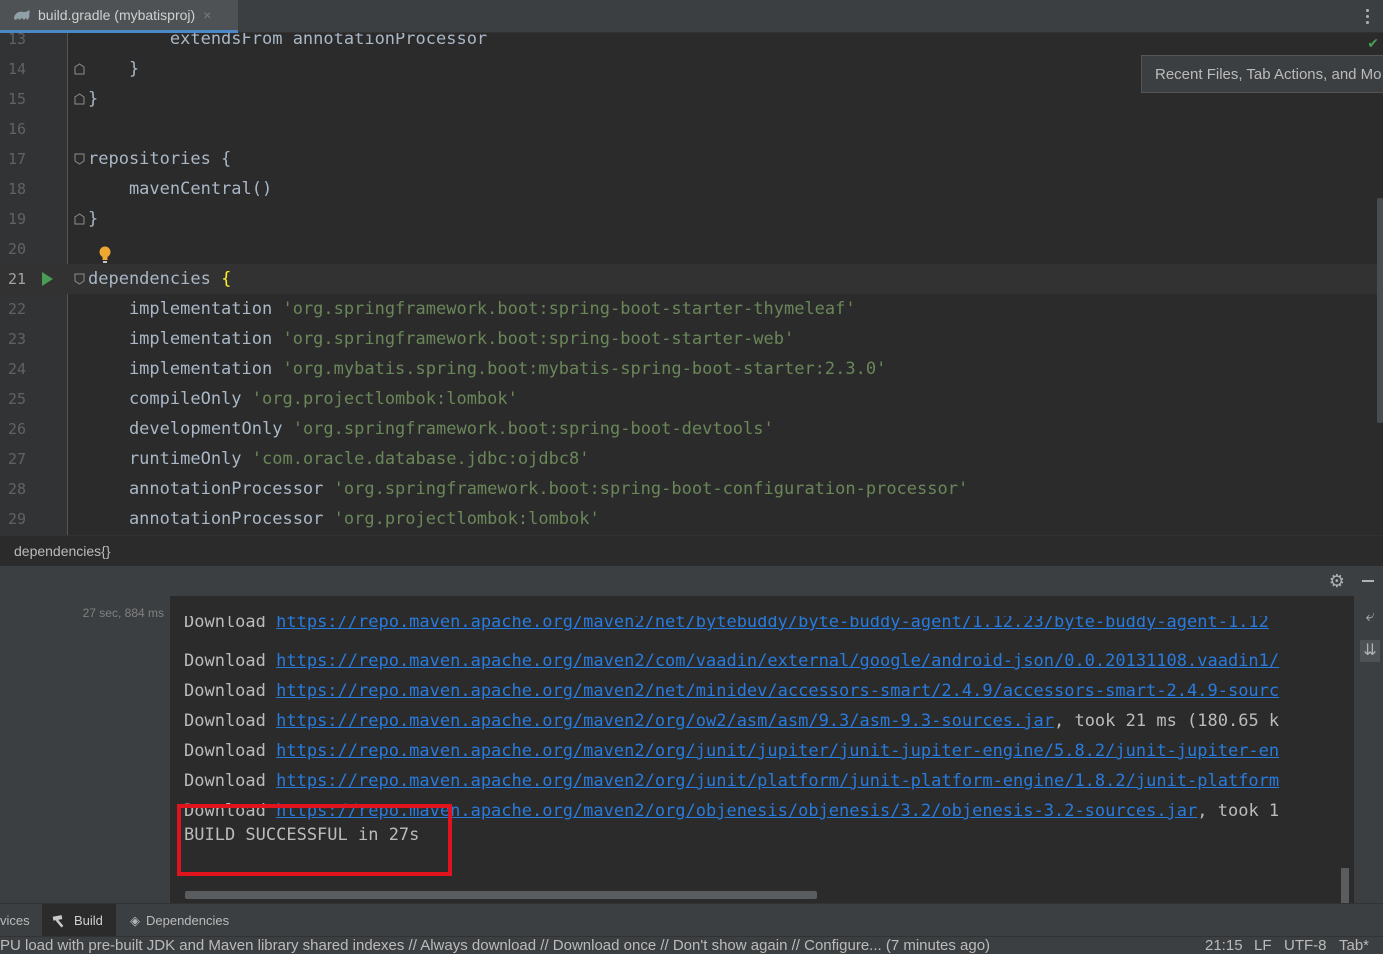 The width and height of the screenshot is (1383, 954). Describe the element at coordinates (105, 255) in the screenshot. I see `lightbulb-icon` at that location.